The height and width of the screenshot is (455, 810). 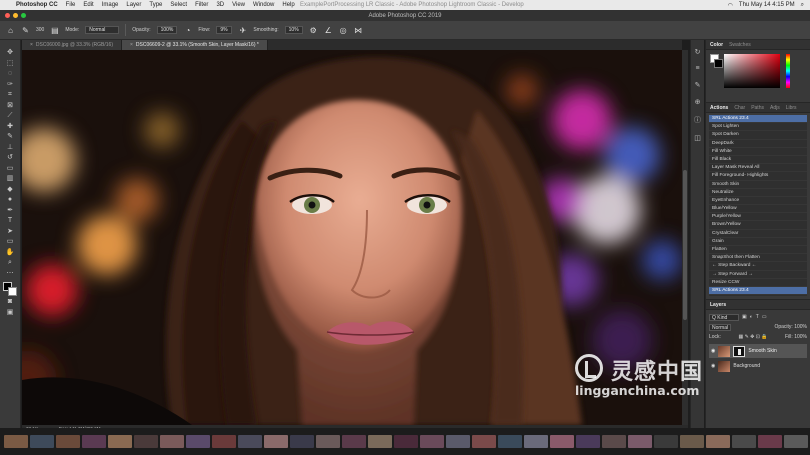 What do you see at coordinates (744, 317) in the screenshot?
I see `filter-pixel-icon: ▣` at bounding box center [744, 317].